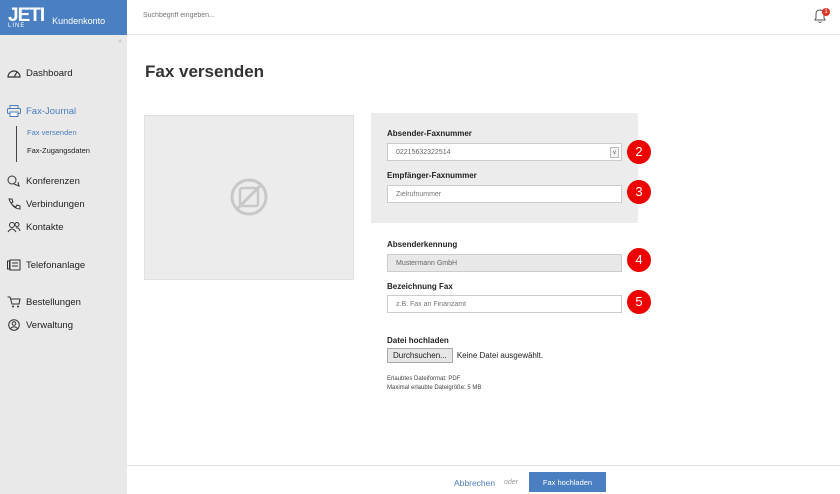 Image resolution: width=840 pixels, height=494 pixels. Describe the element at coordinates (614, 152) in the screenshot. I see `chevron-down-icon: v` at that location.